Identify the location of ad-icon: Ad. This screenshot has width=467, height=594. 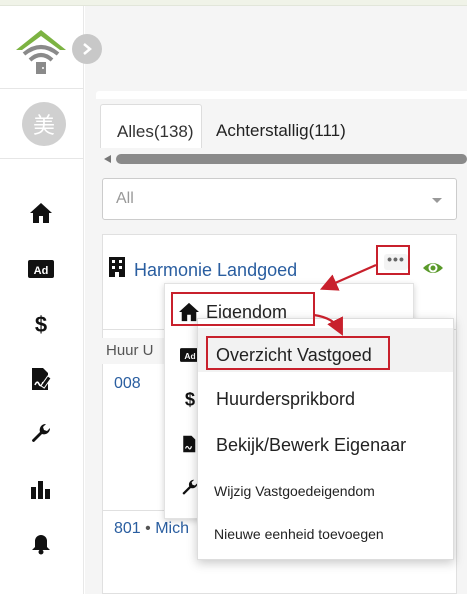
(41, 269).